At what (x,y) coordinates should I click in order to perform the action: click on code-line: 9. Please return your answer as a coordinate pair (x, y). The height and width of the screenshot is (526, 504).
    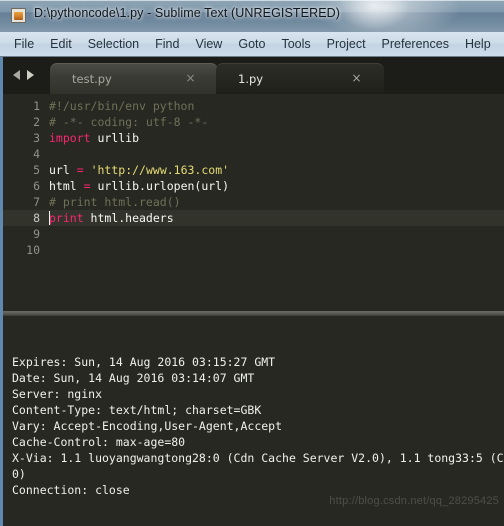
    Looking at the image, I should click on (253, 234).